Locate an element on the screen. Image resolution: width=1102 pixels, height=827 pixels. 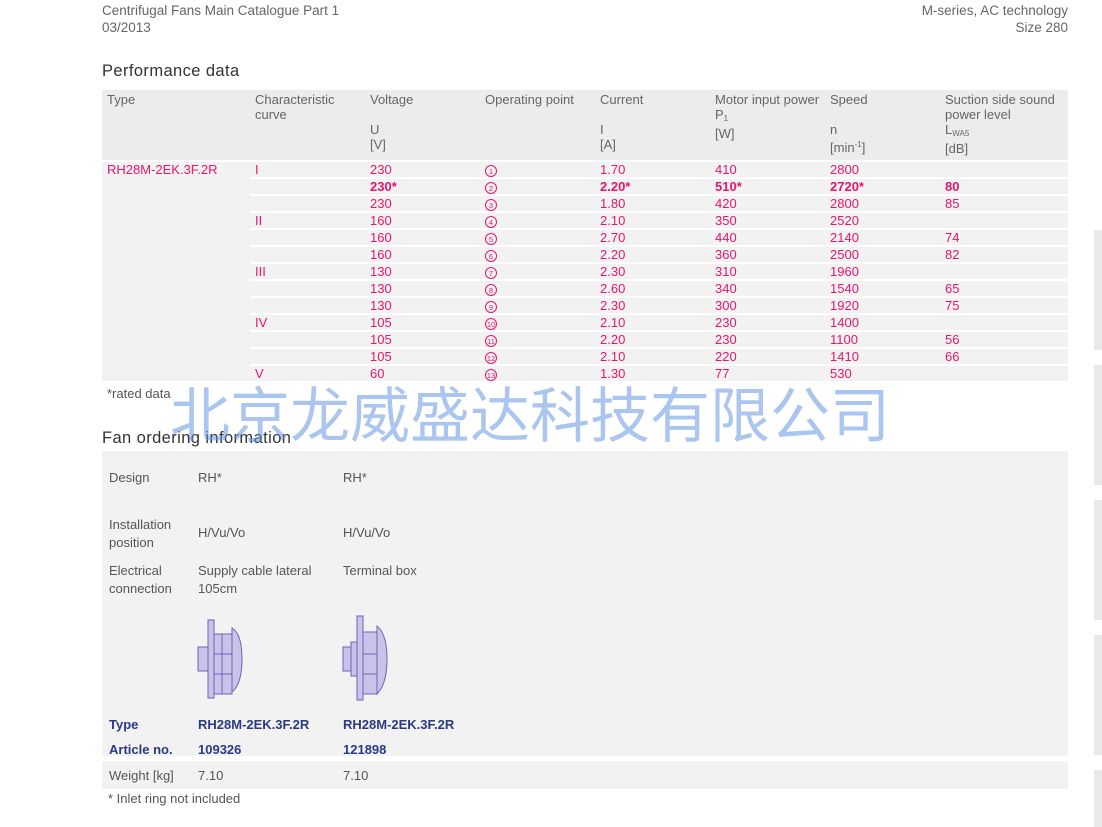
operating-point-marker: 7 is located at coordinates (491, 273).